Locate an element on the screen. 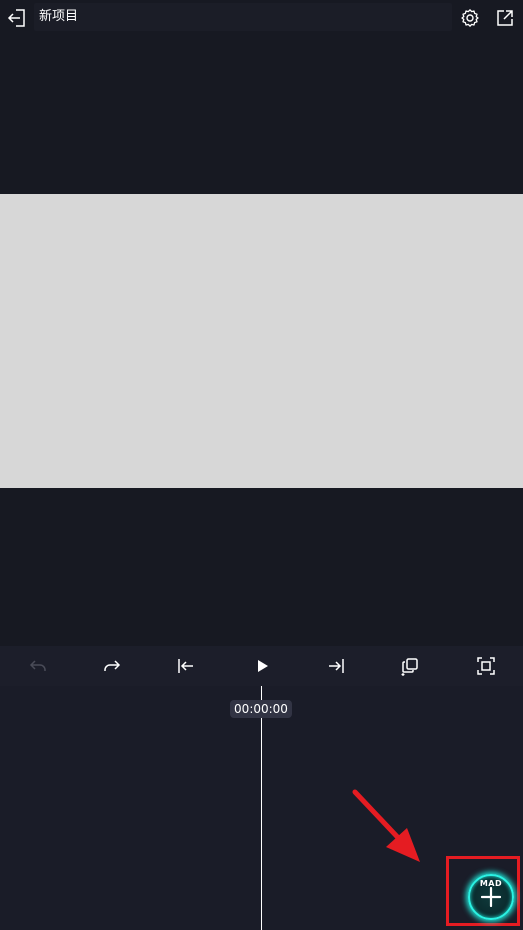 This screenshot has height=930, width=523. project-title: 新项目 is located at coordinates (59, 16).